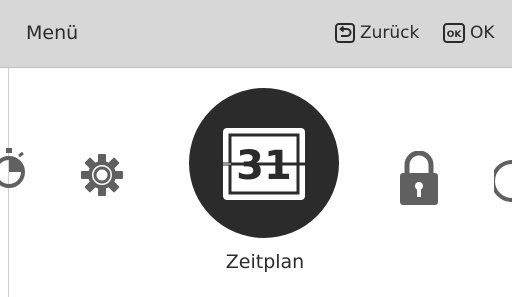 This screenshot has width=512, height=297. Describe the element at coordinates (264, 166) in the screenshot. I see `calendar-day: 31` at that location.